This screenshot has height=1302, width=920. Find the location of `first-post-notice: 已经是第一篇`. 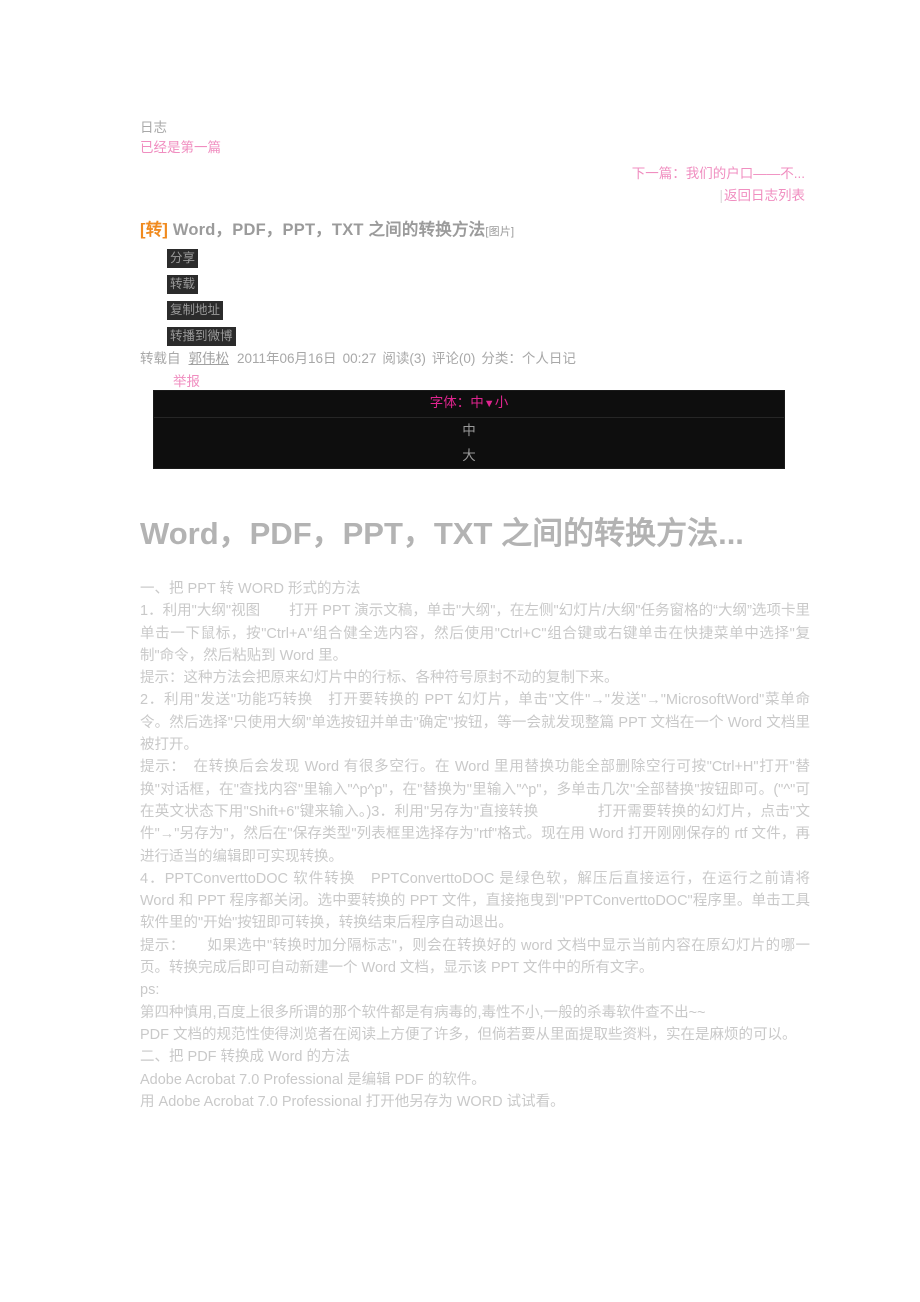

first-post-notice: 已经是第一篇 is located at coordinates (180, 147).